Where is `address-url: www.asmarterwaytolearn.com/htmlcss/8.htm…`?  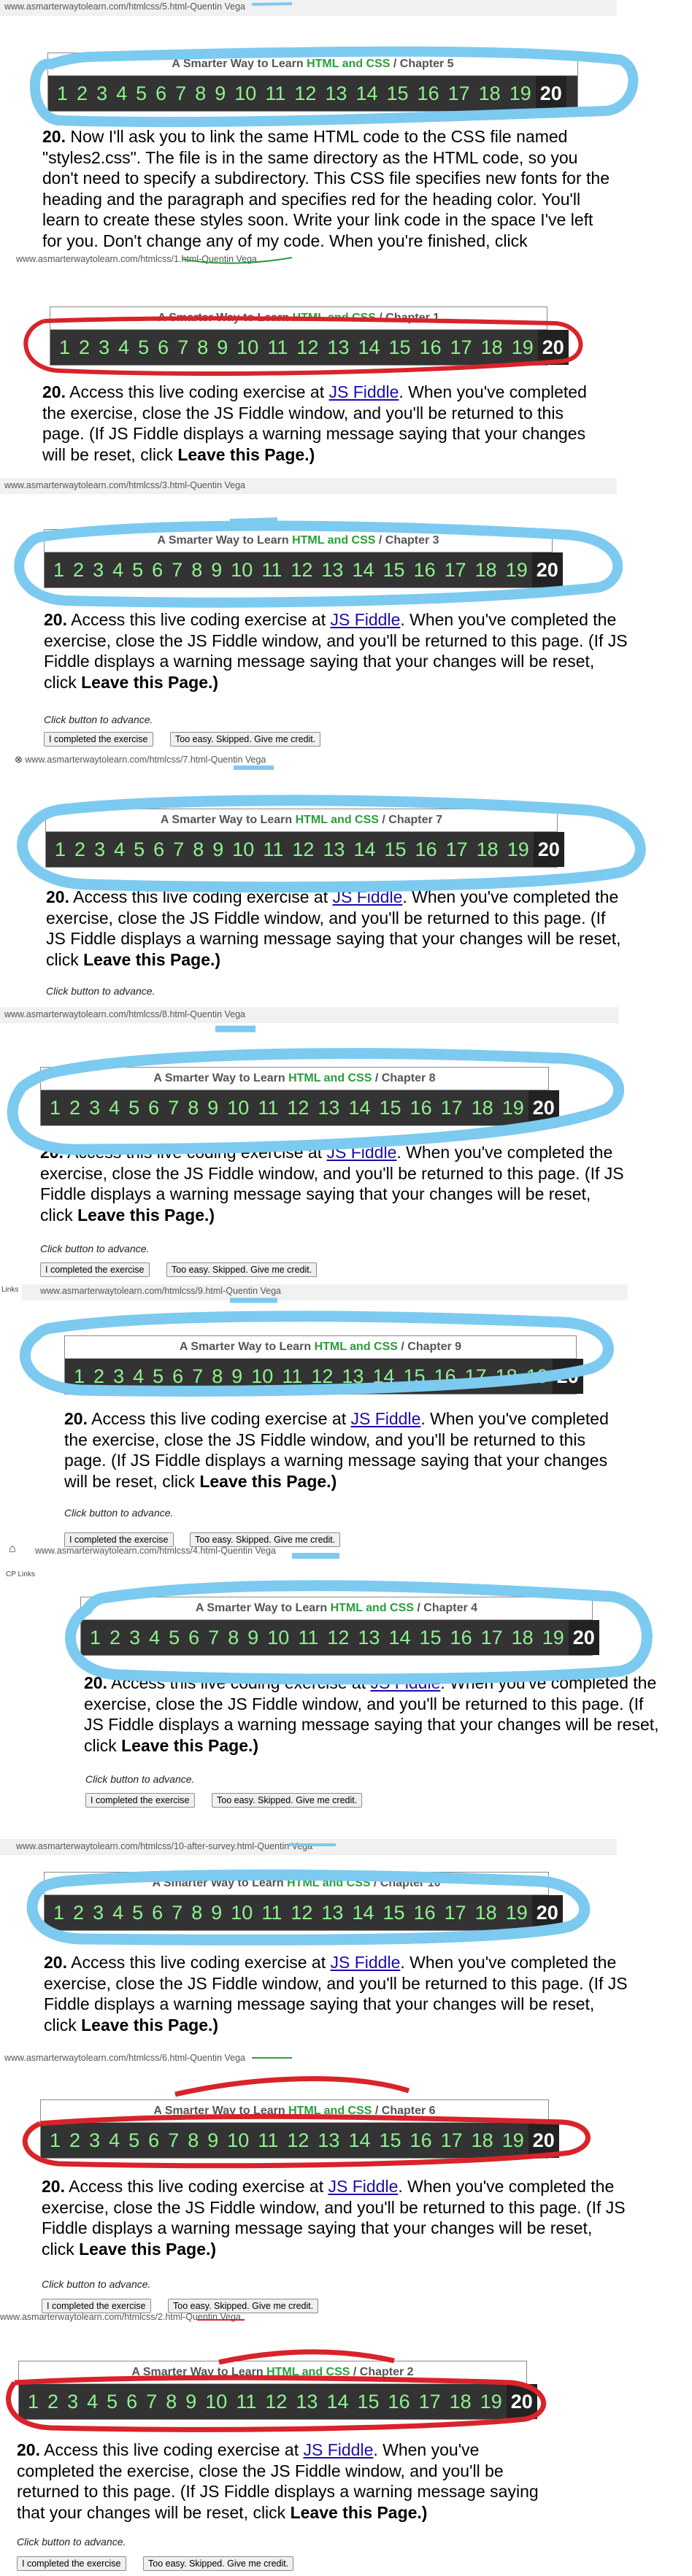 address-url: www.asmarterwaytolearn.com/htmlcss/8.htm… is located at coordinates (124, 1014).